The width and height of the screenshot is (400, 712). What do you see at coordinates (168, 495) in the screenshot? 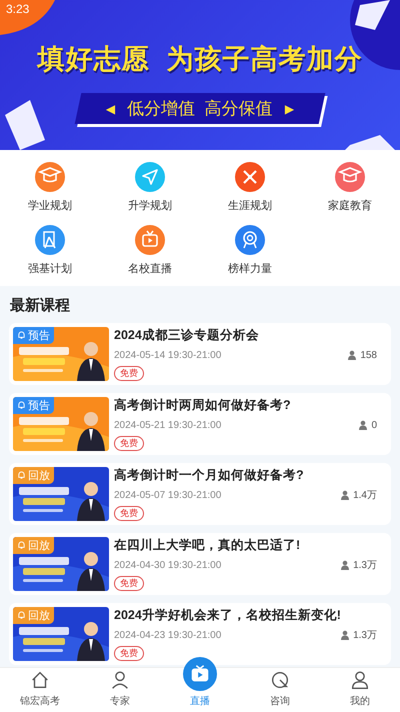
I see `course-time: 2024-05-07 19:30-21:00` at bounding box center [168, 495].